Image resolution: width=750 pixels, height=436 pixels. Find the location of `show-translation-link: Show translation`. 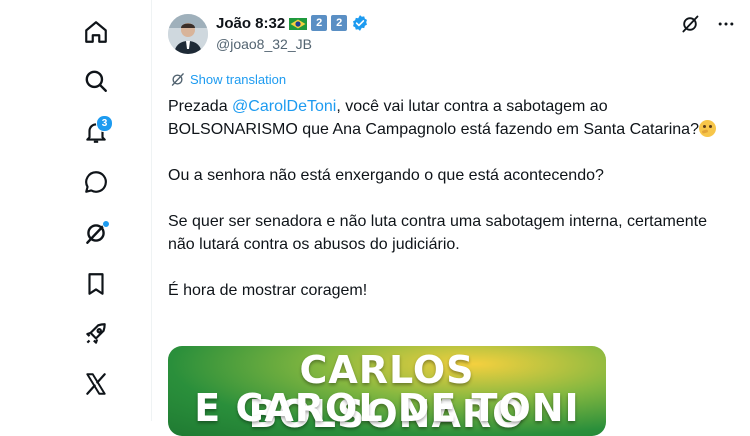

show-translation-link: Show translation is located at coordinates (228, 79).